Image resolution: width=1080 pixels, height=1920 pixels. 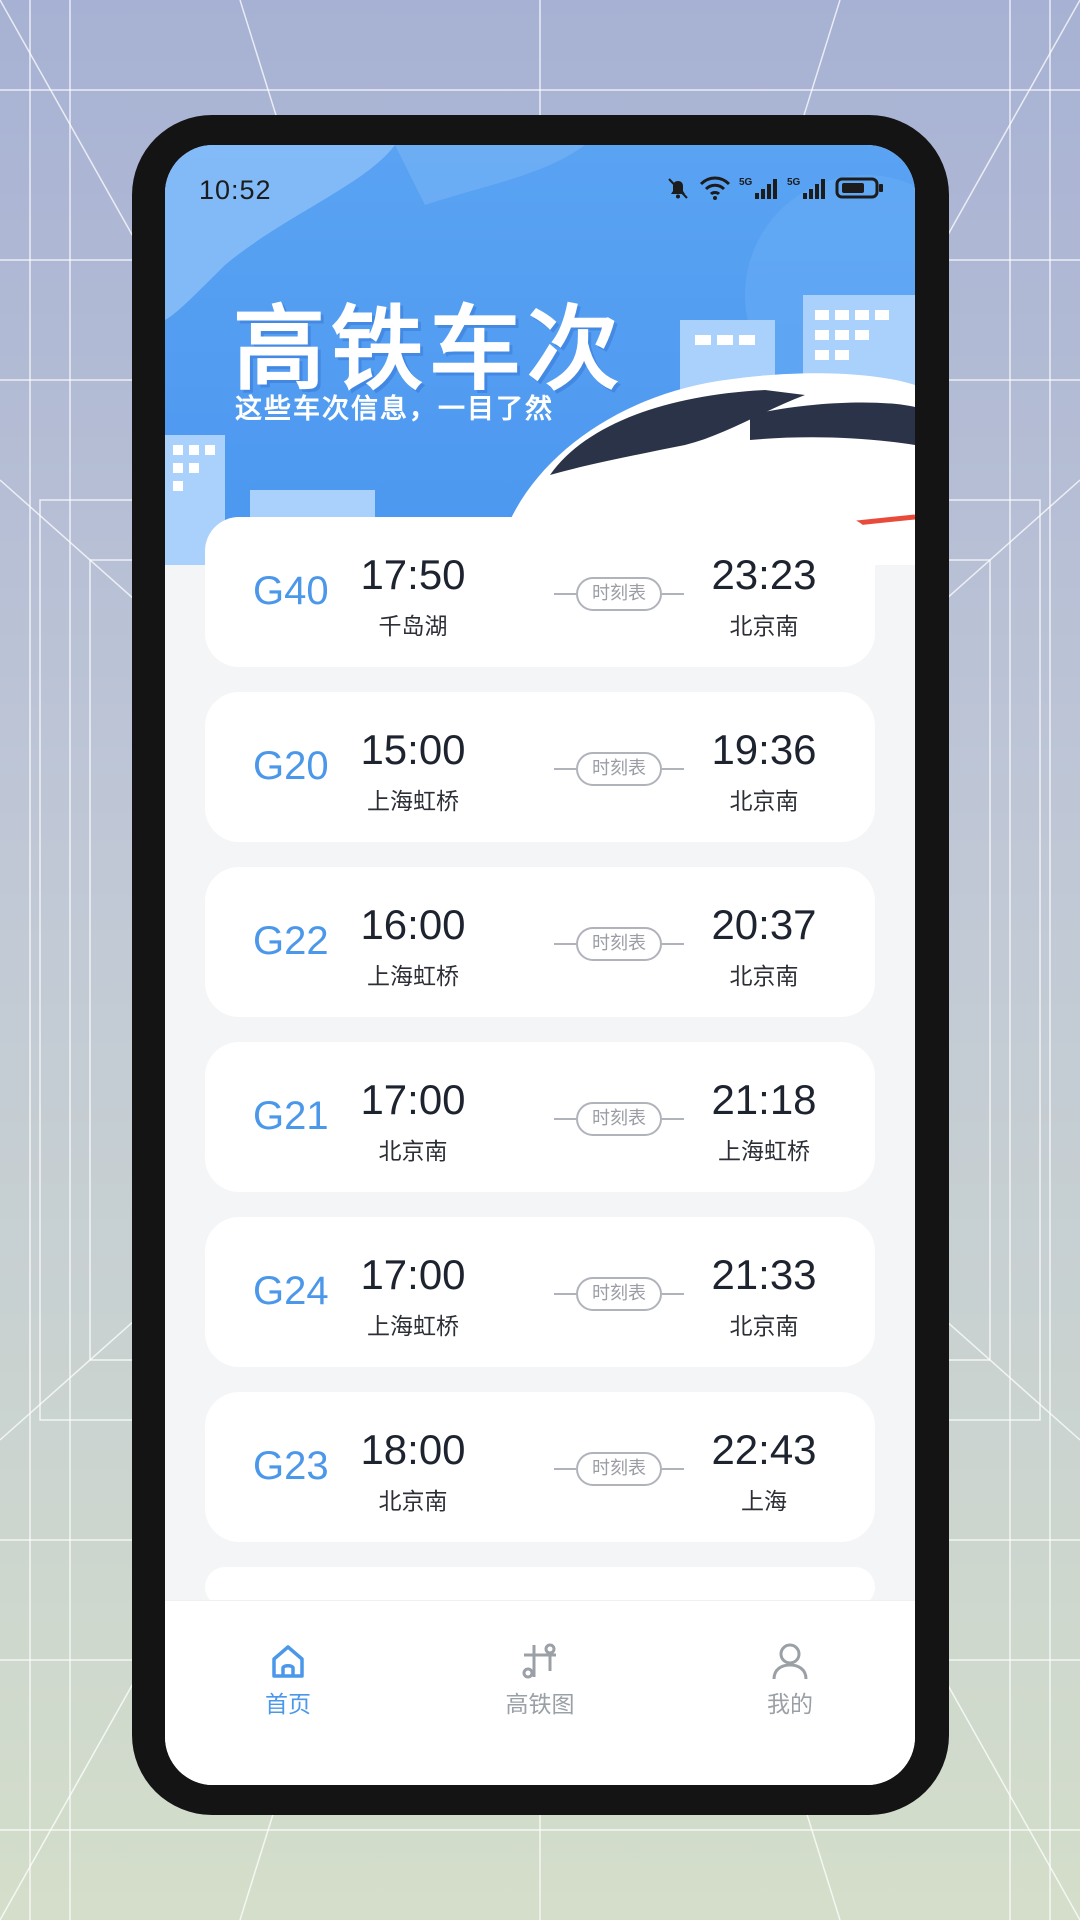 What do you see at coordinates (540, 942) in the screenshot?
I see `train-card: G22 16:00 上海虹桥 时刻表 20:37 北京南` at bounding box center [540, 942].